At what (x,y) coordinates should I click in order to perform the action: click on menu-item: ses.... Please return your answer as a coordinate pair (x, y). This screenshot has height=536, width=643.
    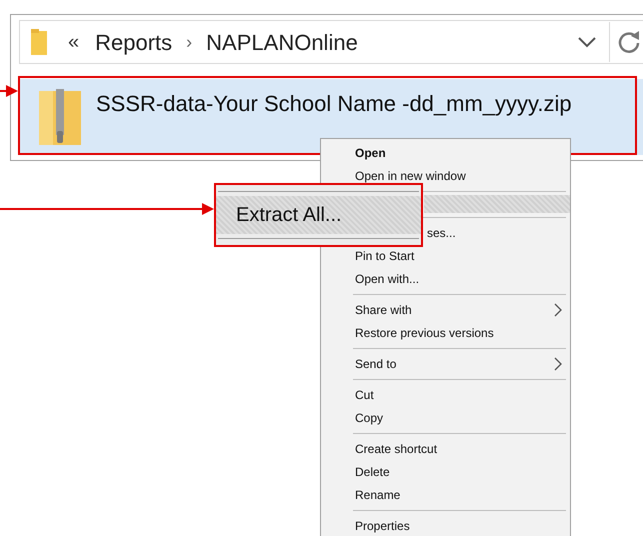
    Looking at the image, I should click on (497, 232).